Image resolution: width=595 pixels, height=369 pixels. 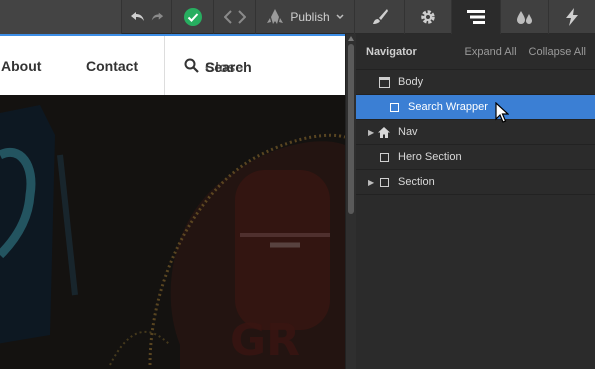 I want to click on nav-link-contact: Contact, so click(x=112, y=66).